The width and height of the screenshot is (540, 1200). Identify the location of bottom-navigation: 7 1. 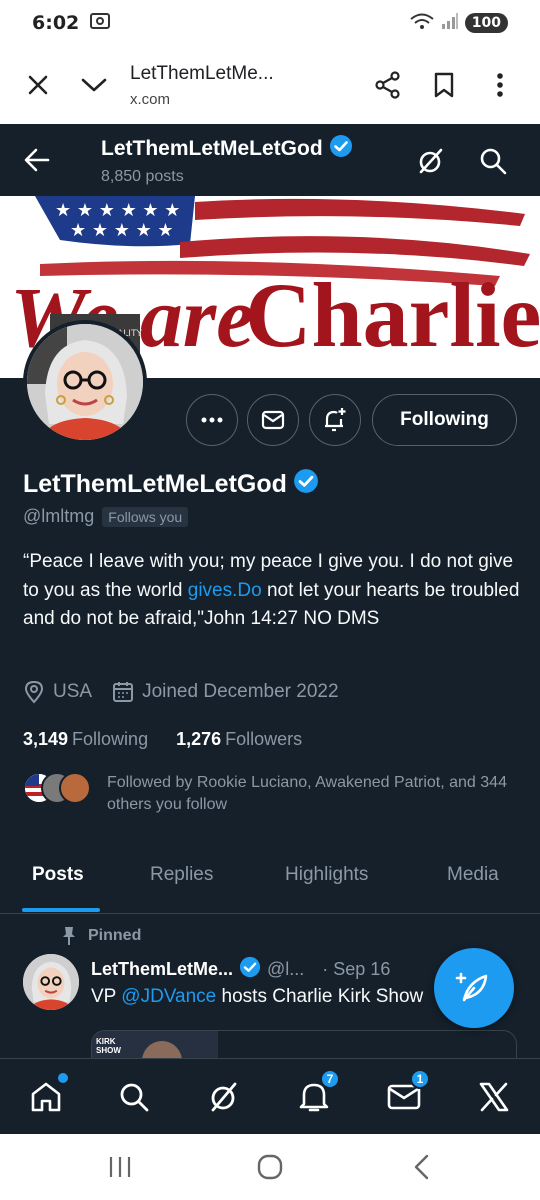
(270, 1096).